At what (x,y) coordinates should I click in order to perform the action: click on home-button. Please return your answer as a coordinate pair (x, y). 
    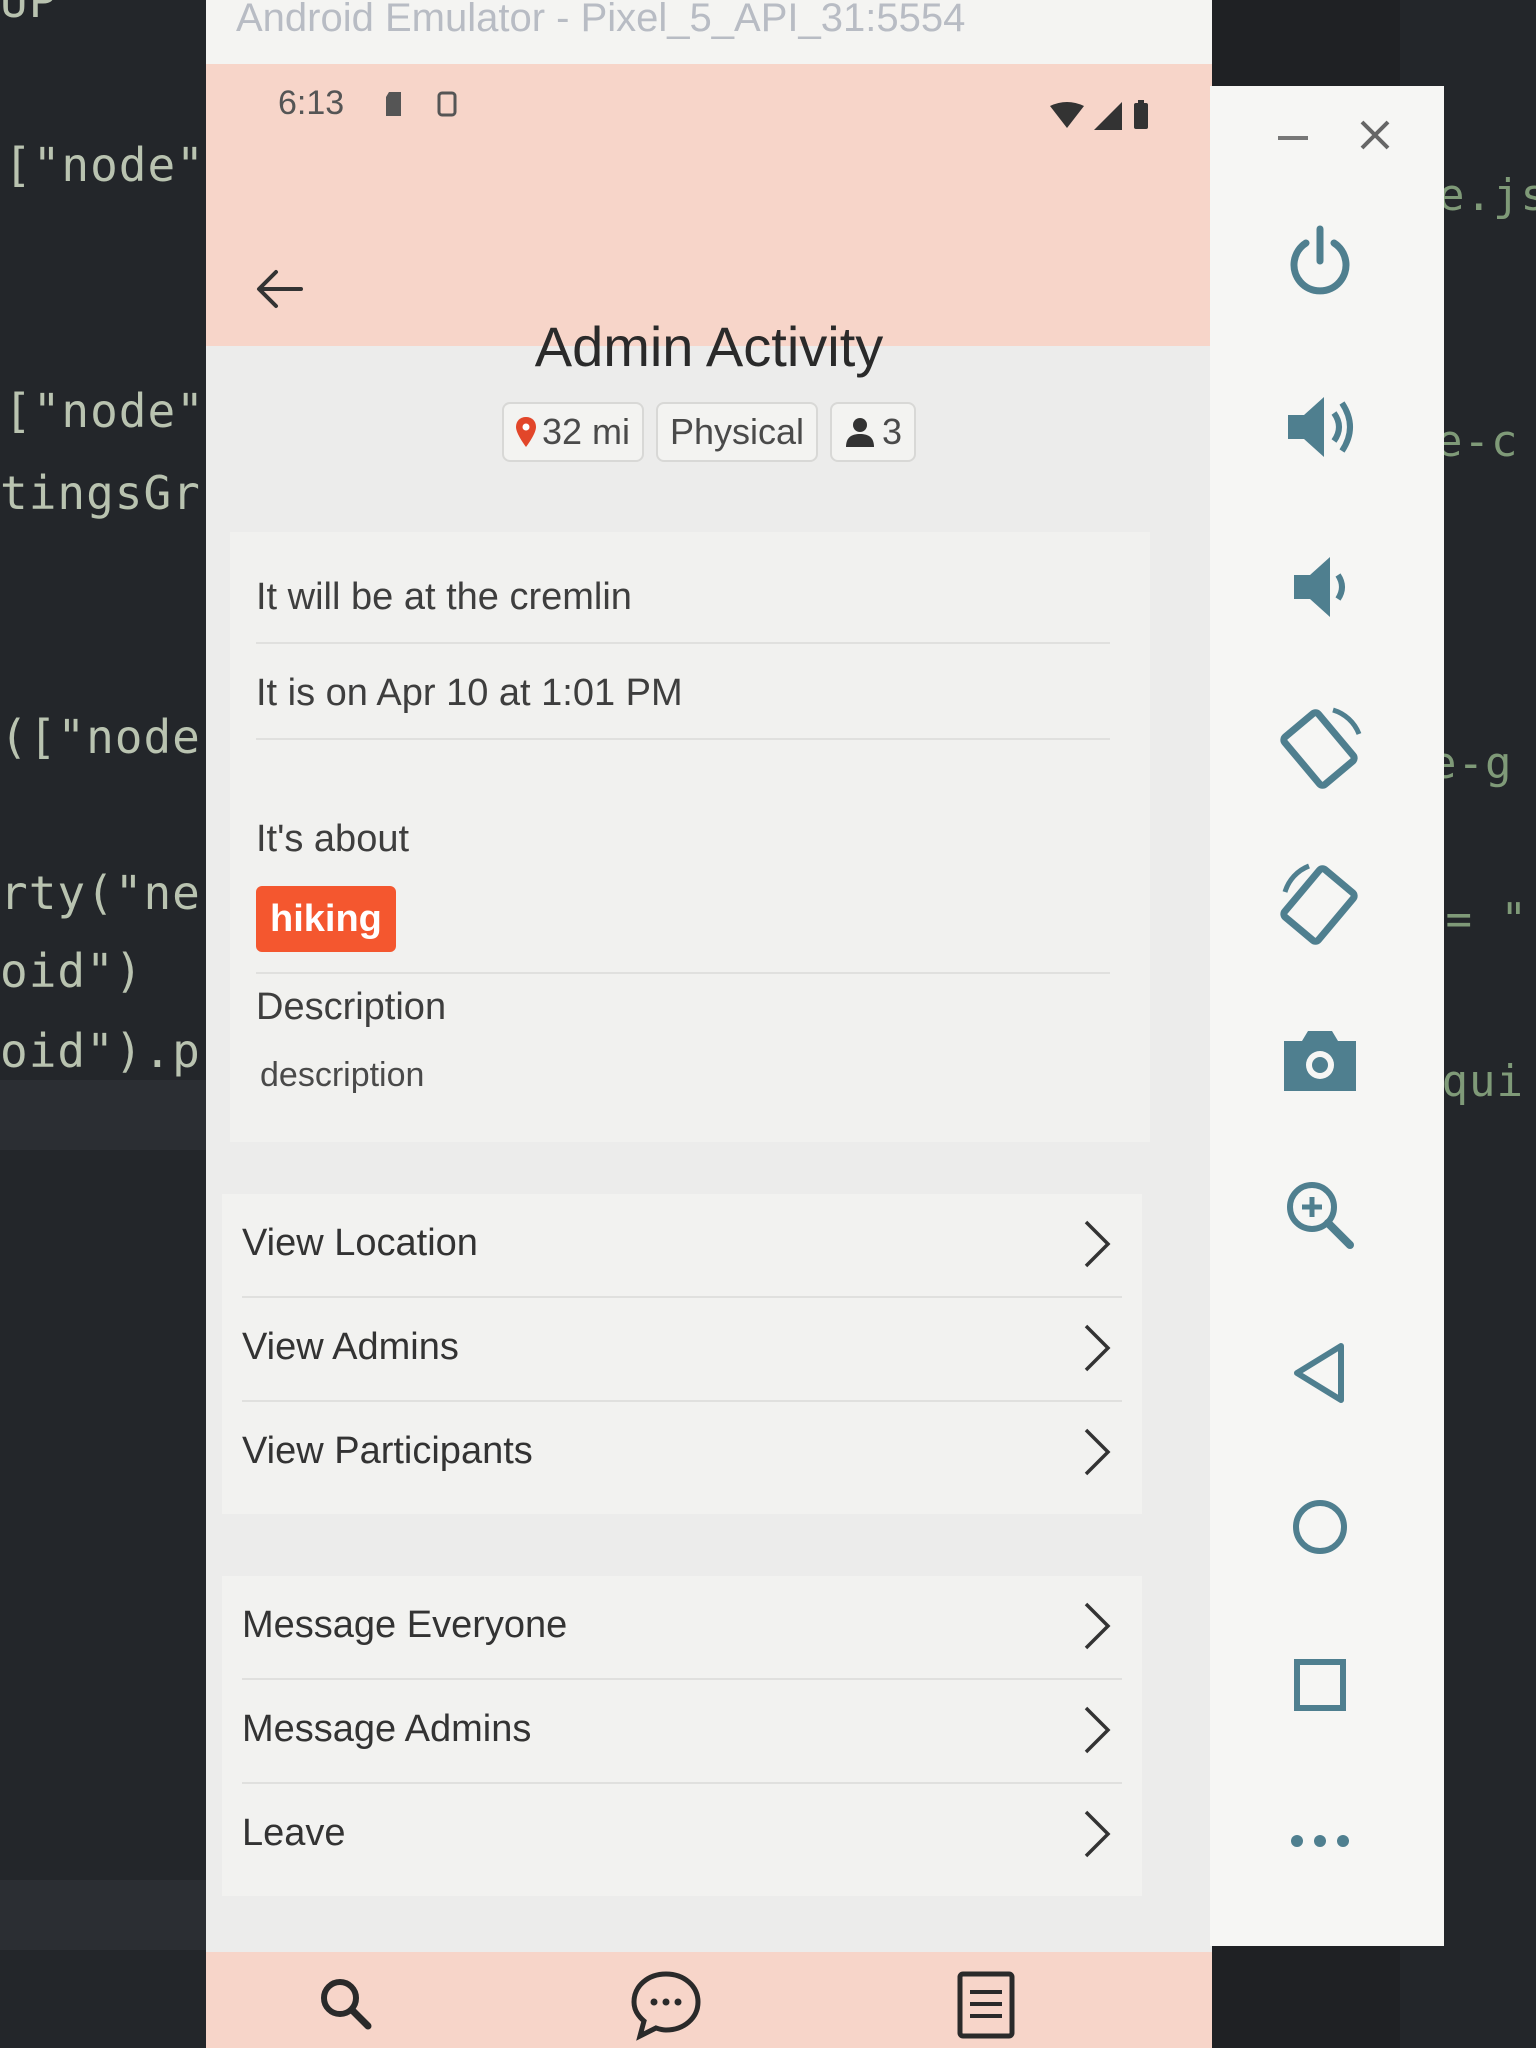
    Looking at the image, I should click on (1320, 1527).